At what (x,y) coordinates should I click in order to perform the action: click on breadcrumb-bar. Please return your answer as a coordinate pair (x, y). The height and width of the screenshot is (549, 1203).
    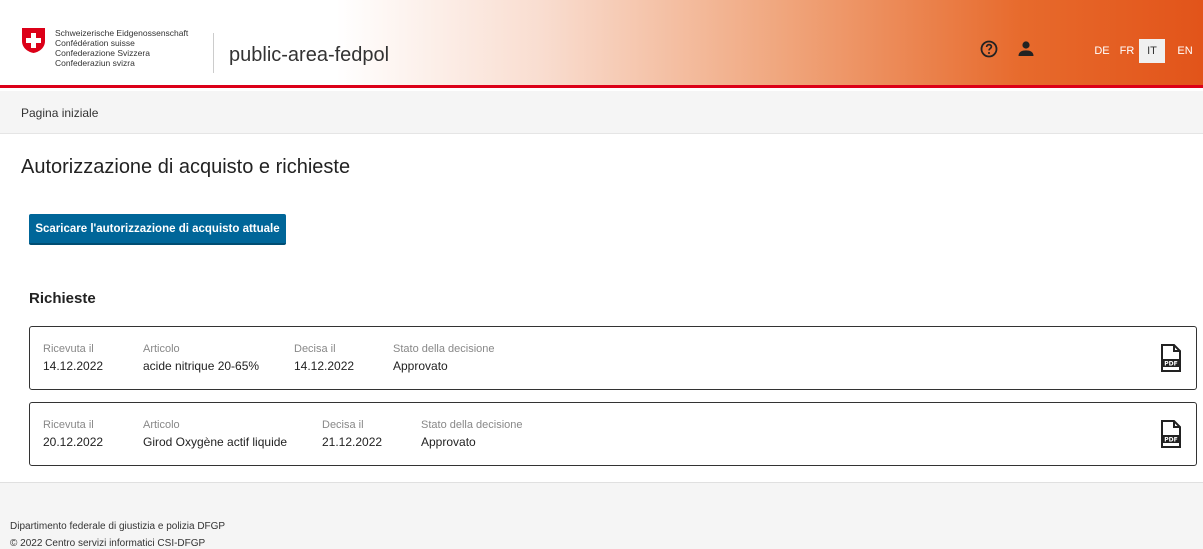
    Looking at the image, I should click on (601, 112).